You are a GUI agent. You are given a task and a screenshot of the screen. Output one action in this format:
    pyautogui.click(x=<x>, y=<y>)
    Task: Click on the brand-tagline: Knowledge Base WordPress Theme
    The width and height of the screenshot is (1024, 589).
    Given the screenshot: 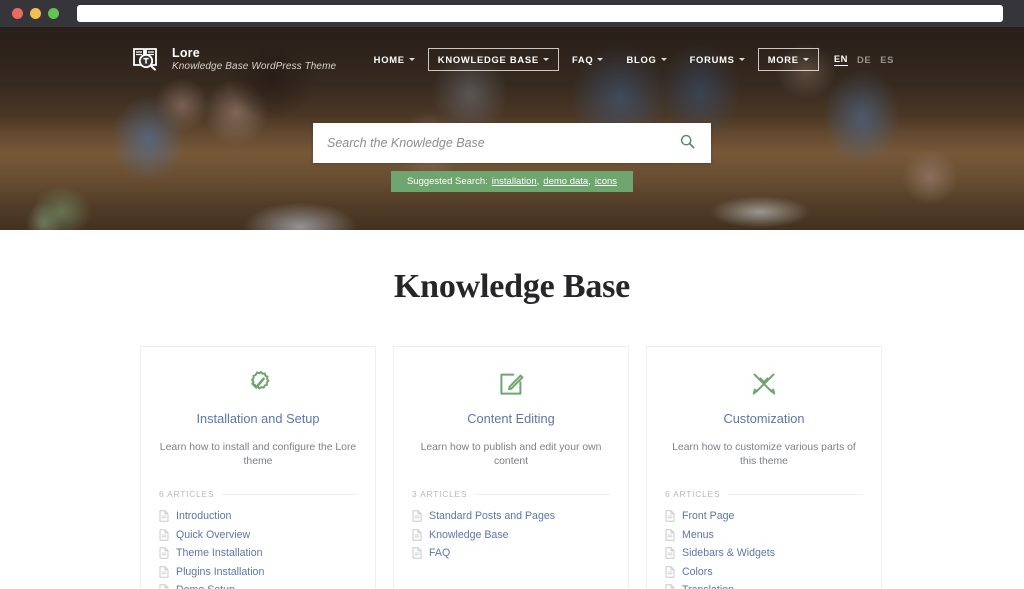 What is the action you would take?
    pyautogui.click(x=254, y=66)
    